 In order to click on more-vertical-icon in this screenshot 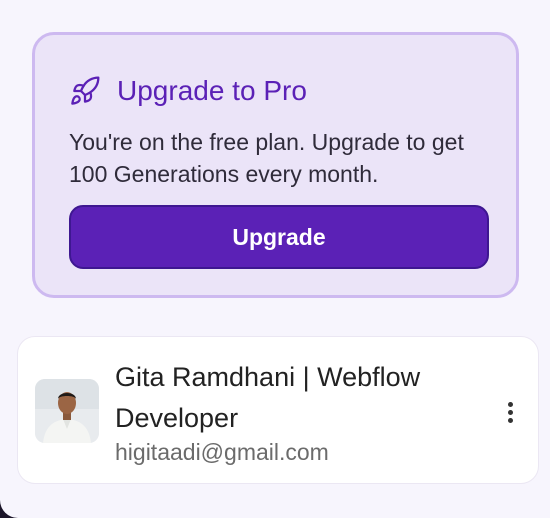, I will do `click(510, 412)`.